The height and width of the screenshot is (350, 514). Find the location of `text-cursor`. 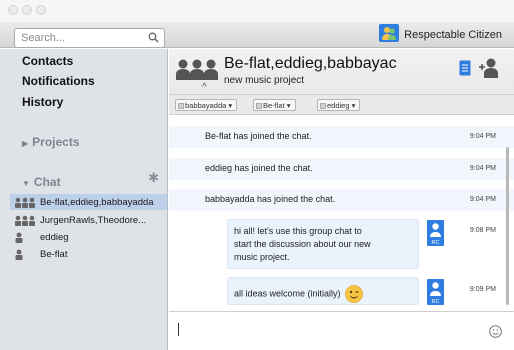

text-cursor is located at coordinates (178, 329).